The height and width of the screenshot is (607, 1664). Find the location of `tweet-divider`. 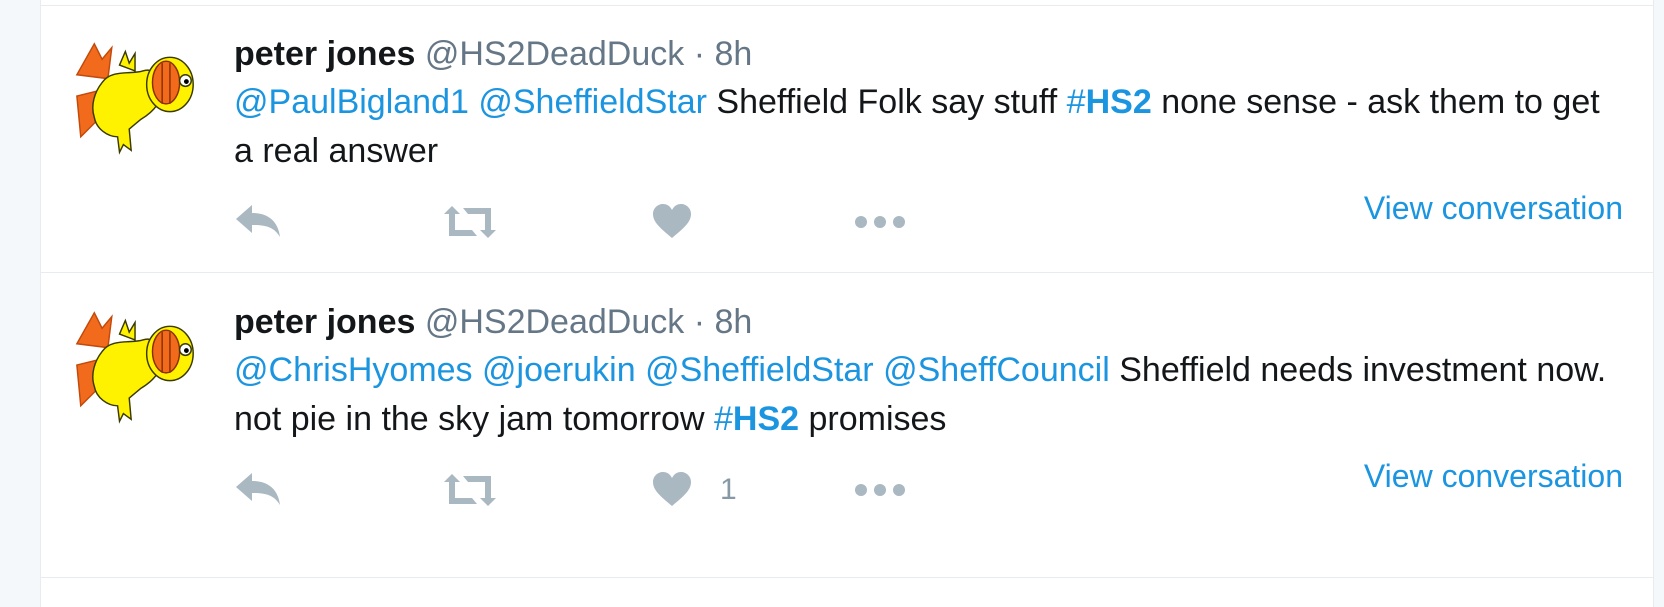

tweet-divider is located at coordinates (847, 577).